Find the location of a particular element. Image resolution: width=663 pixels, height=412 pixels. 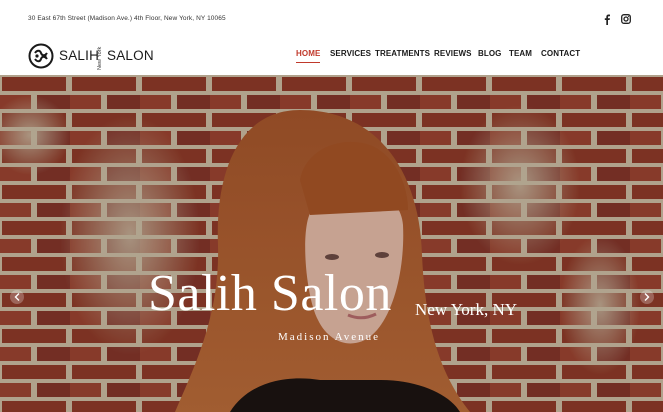

chevron-right-icon is located at coordinates (647, 297).